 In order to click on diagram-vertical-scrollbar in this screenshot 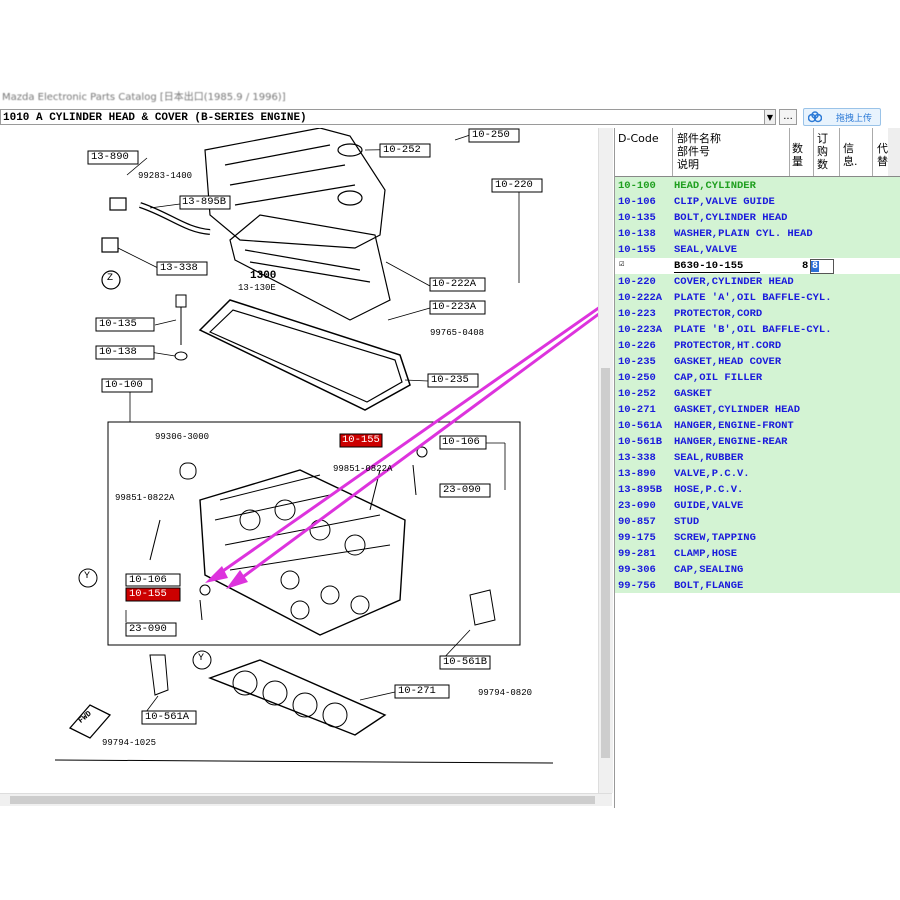, I will do `click(605, 460)`.